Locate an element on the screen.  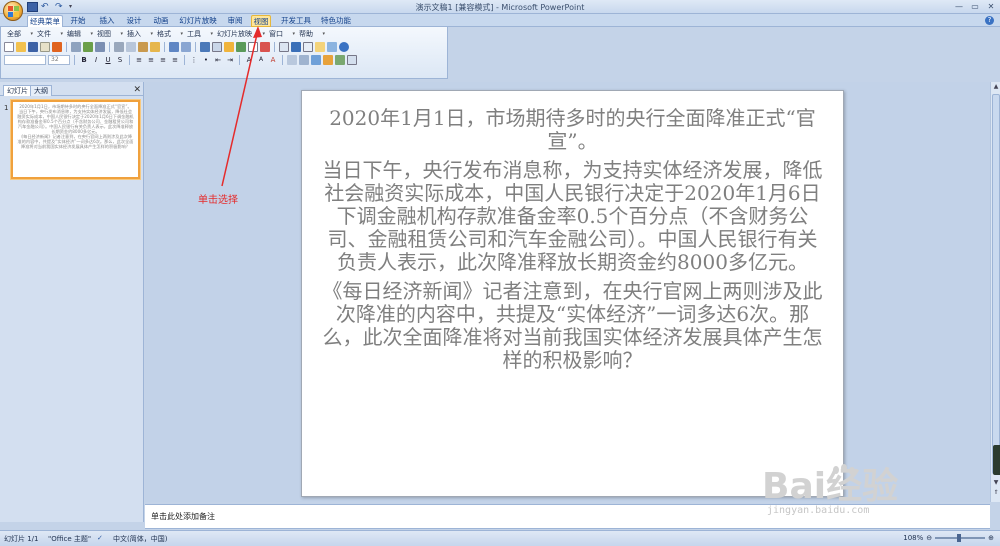
underline-button: U is located at coordinates (108, 60).